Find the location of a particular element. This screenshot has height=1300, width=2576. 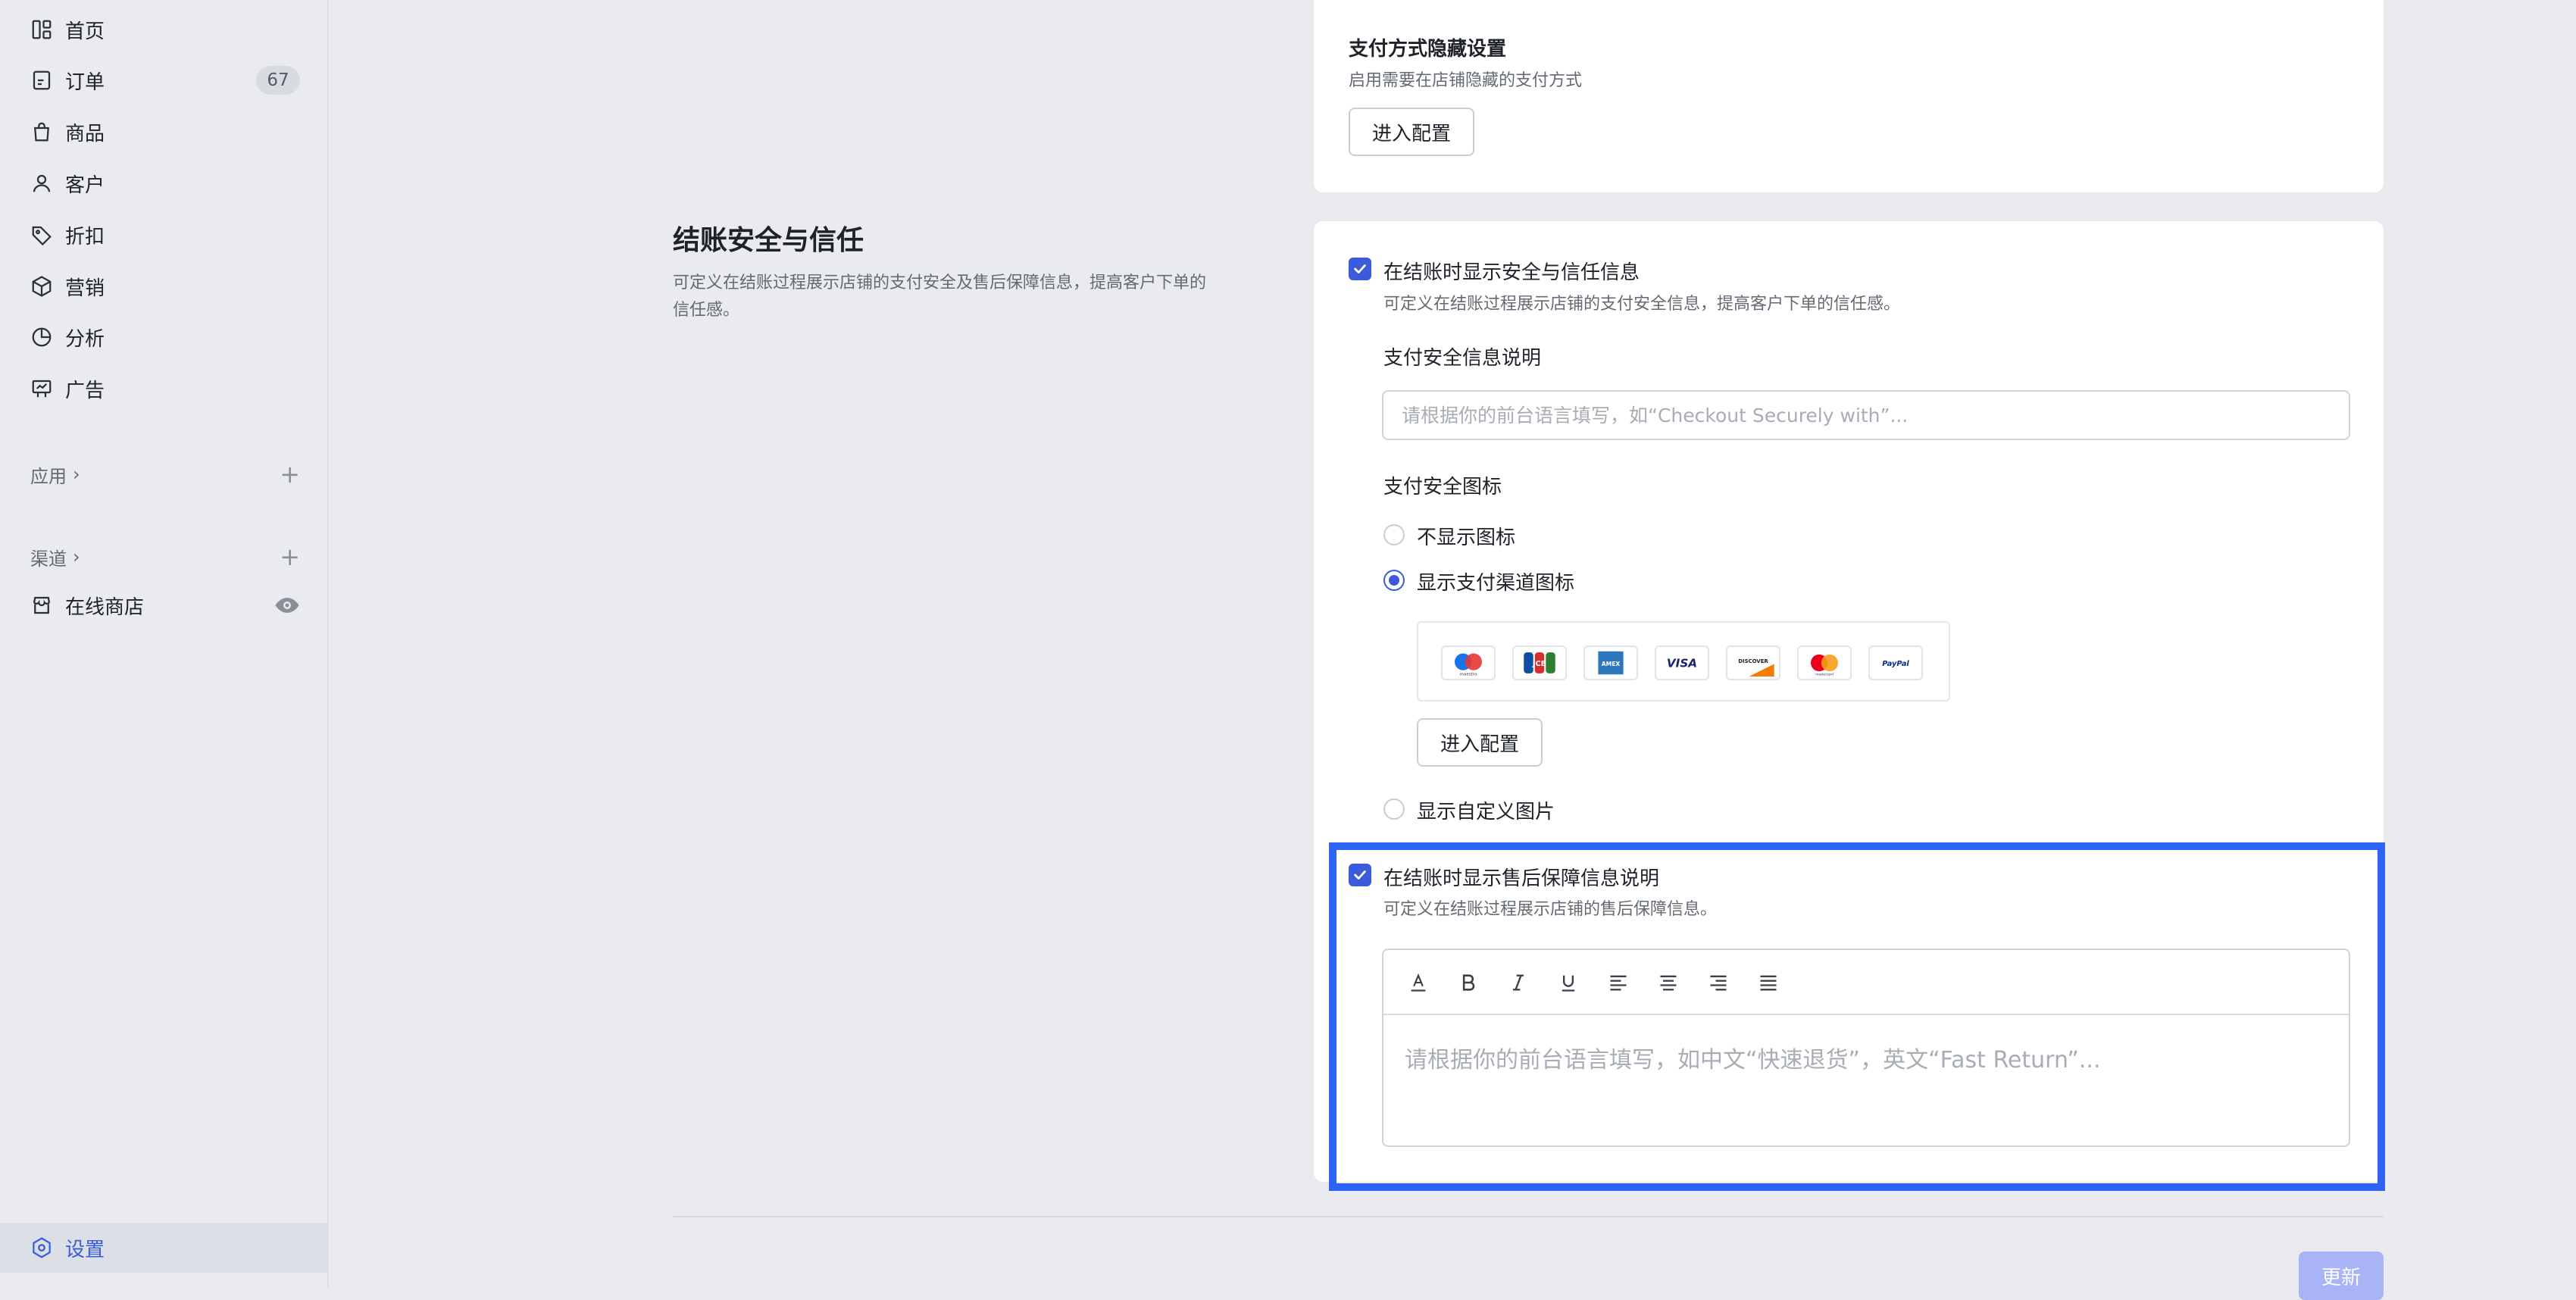

svg-text: JCB is located at coordinates (1539, 664).